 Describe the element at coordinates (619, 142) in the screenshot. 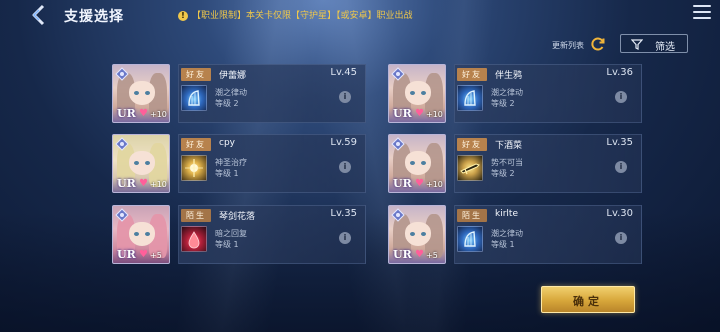

I see `player-level: Lv.35` at that location.